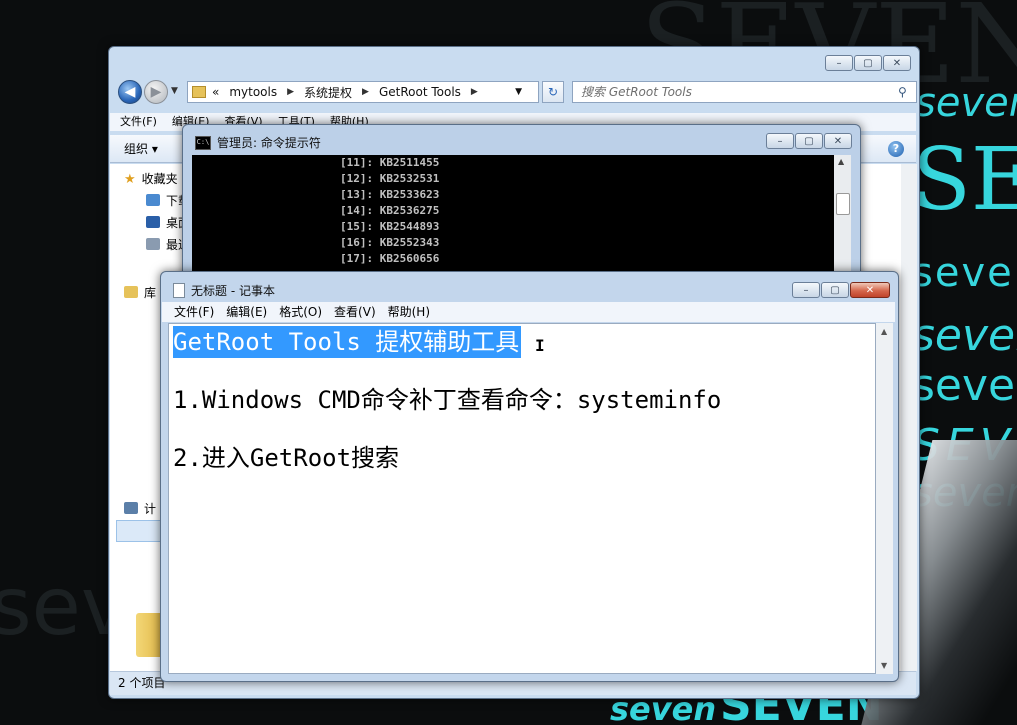 The width and height of the screenshot is (1017, 725). I want to click on notepad-icon, so click(179, 290).